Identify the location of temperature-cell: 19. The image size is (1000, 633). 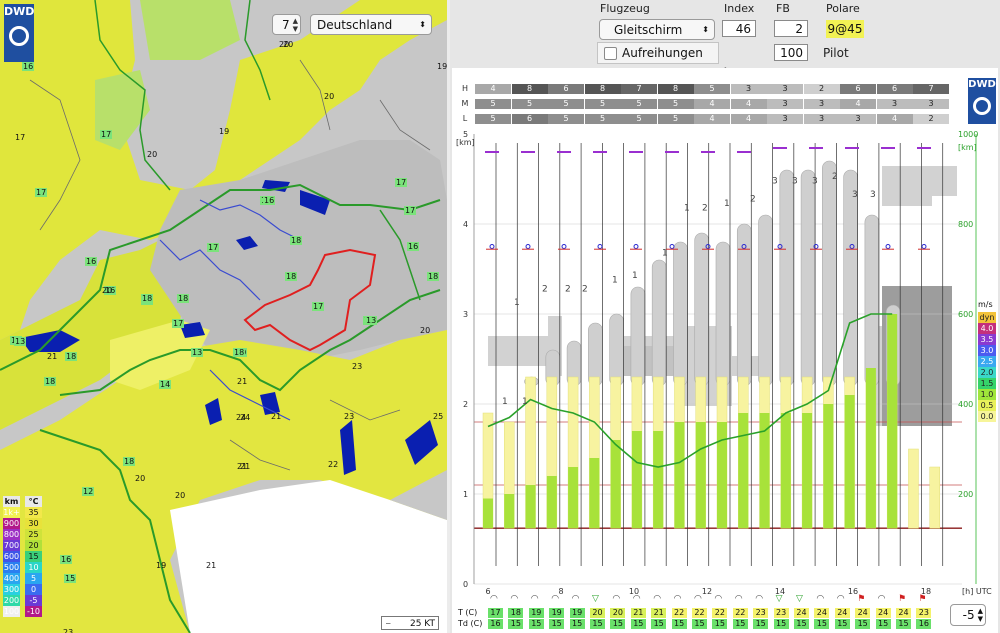
(577, 613).